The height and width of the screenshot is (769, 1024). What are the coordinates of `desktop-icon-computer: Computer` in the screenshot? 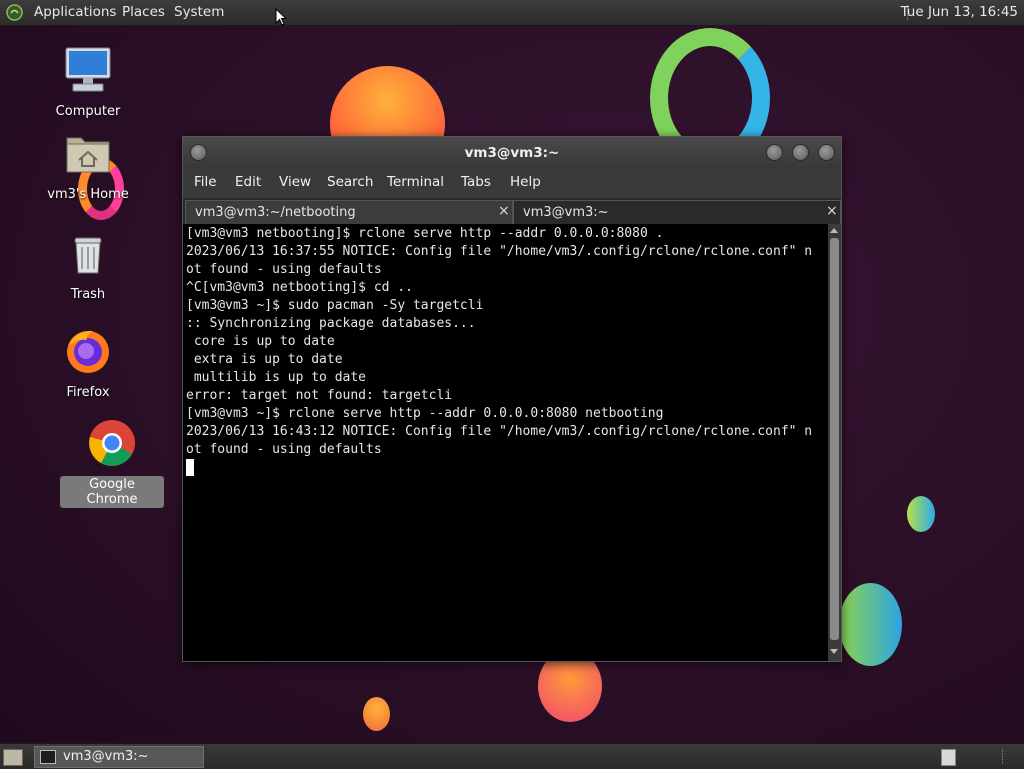 It's located at (88, 82).